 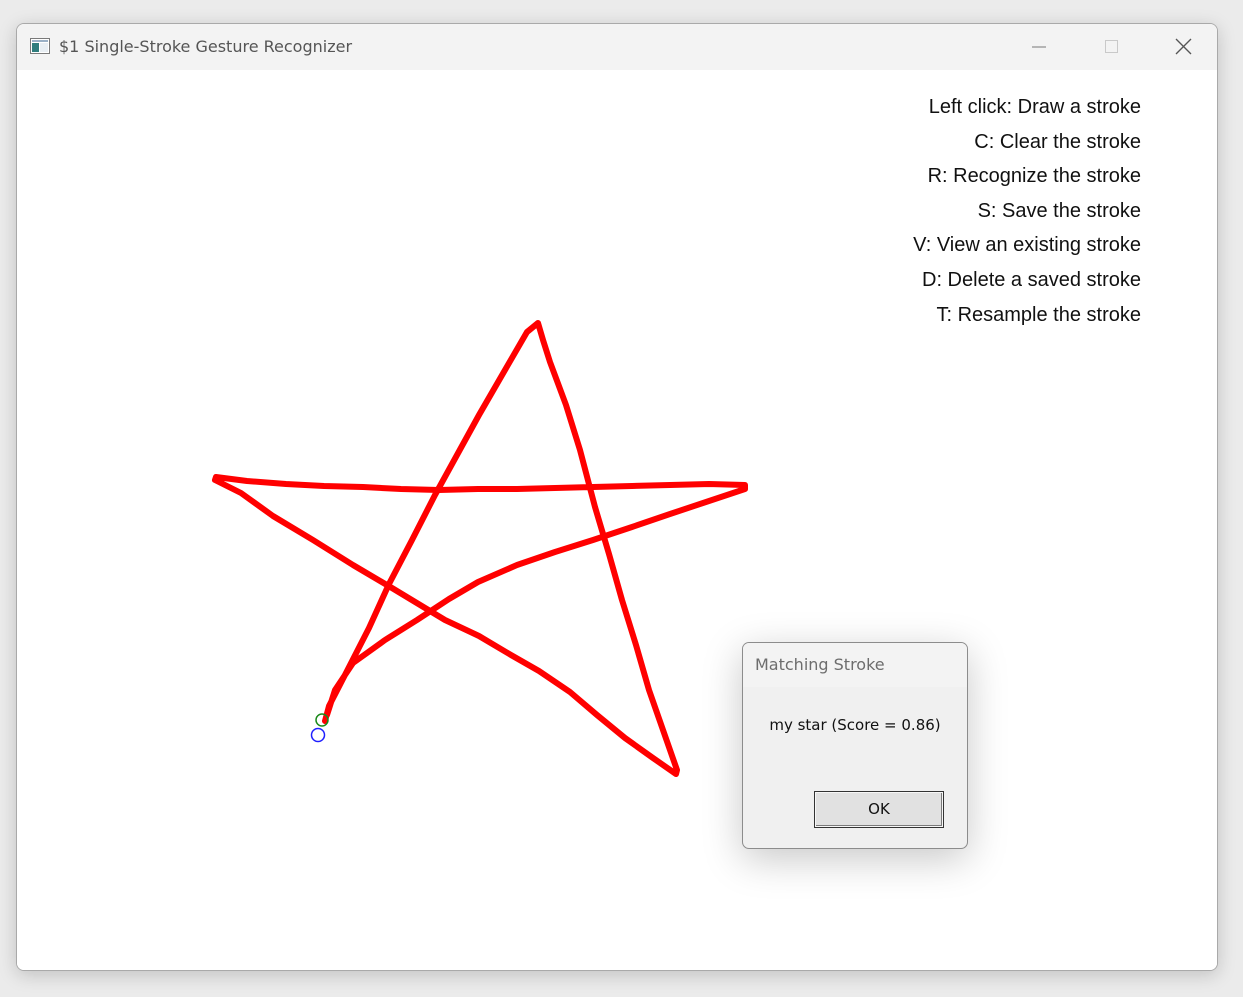 I want to click on instruction-clear: C: Clear the stroke, so click(x=1057, y=141).